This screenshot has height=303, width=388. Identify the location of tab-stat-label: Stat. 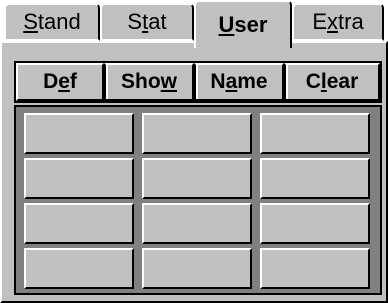
(147, 21).